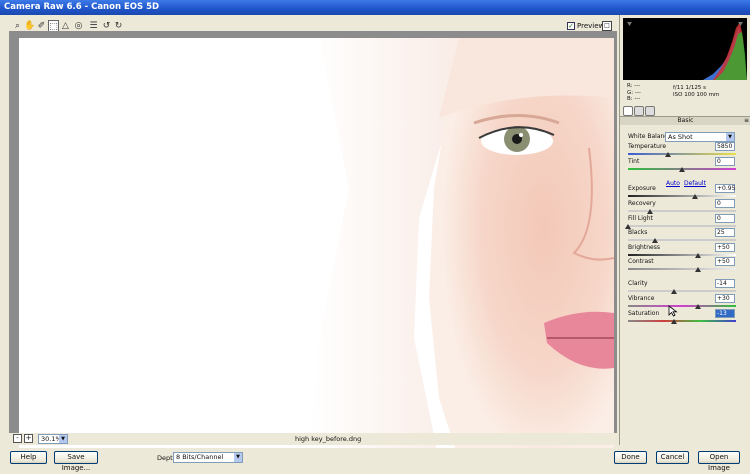 The image size is (750, 474). I want to click on cancel-button: Cancel, so click(672, 457).